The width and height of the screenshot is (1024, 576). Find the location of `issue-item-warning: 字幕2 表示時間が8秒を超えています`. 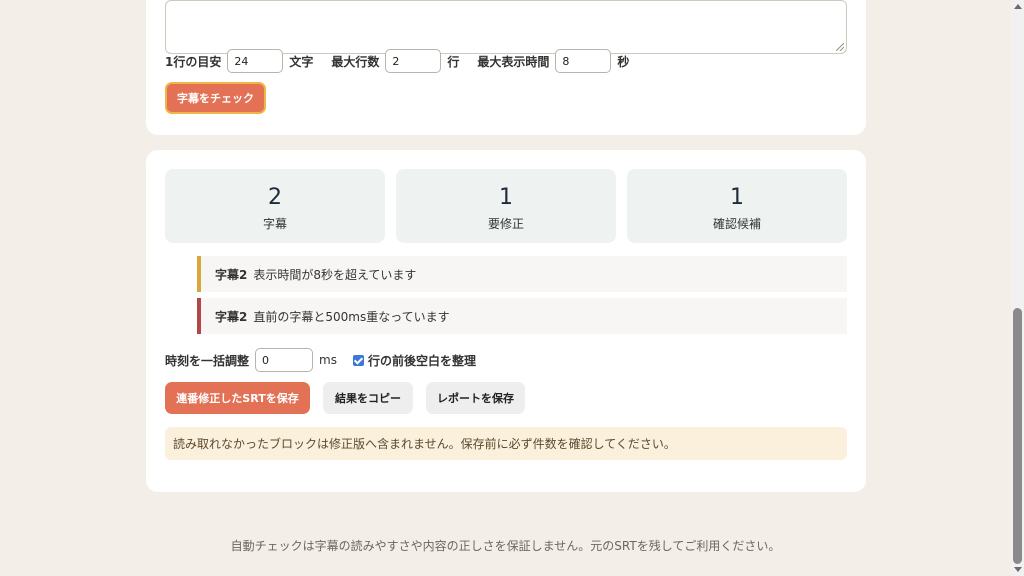

issue-item-warning: 字幕2 表示時間が8秒を超えています is located at coordinates (522, 274).